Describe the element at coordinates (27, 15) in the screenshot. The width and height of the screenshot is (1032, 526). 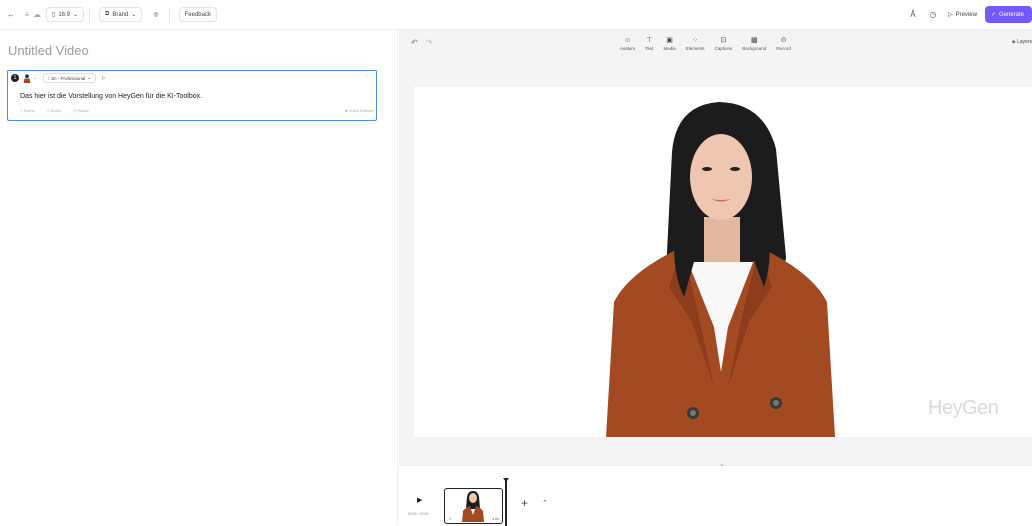
I see `menu-icon: ≡` at that location.